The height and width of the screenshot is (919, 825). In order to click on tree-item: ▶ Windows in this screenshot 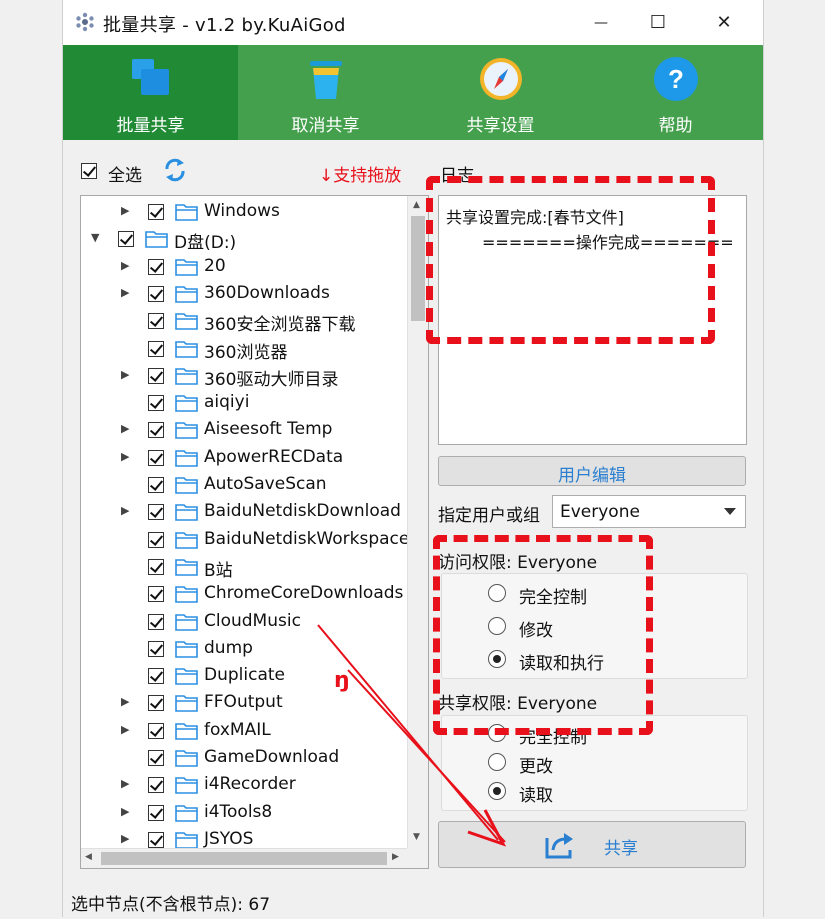, I will do `click(244, 211)`.